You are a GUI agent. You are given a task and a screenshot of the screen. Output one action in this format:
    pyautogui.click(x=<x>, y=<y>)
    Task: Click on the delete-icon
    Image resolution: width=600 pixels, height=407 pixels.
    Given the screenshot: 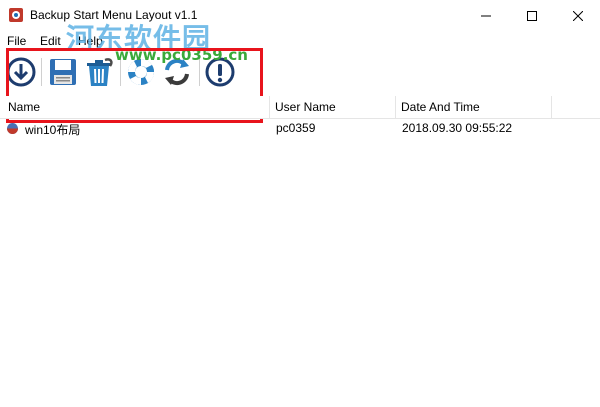 What is the action you would take?
    pyautogui.click(x=100, y=72)
    